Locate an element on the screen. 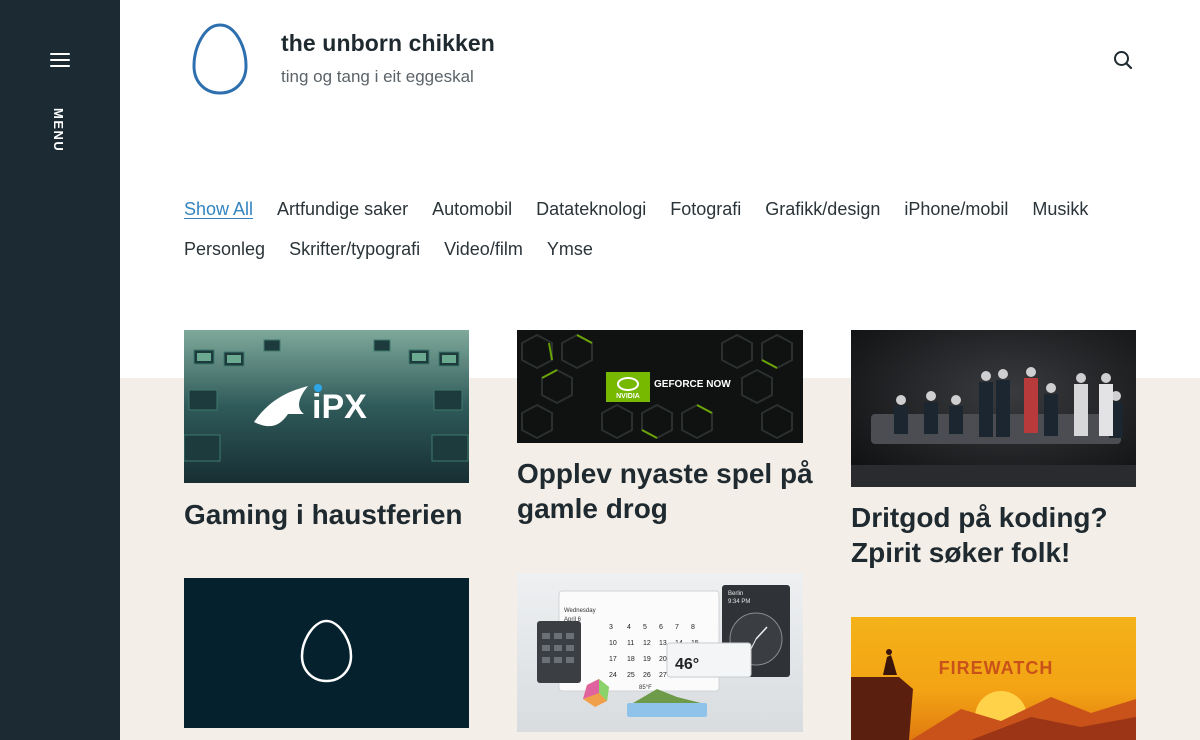 Image resolution: width=1200 pixels, height=740 pixels. post-thumbnail-firewatch: FIREWATCH is located at coordinates (993, 678).